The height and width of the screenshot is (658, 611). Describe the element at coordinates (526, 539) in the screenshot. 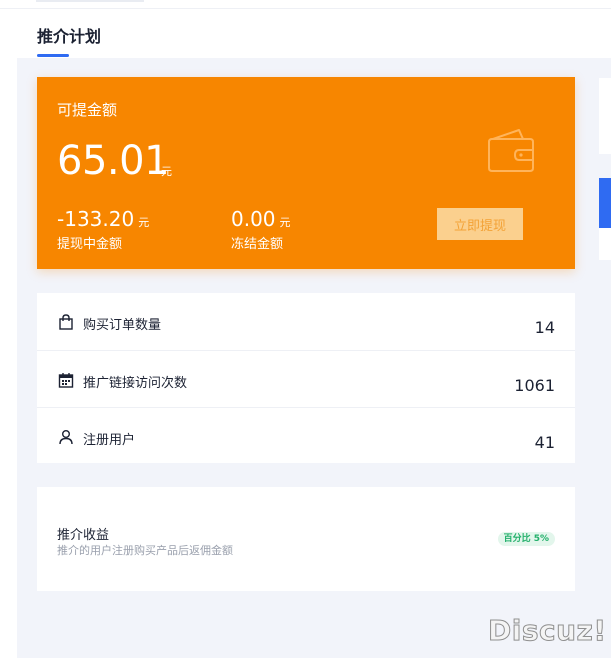

I see `commission-rate-badge: 百分比 5%` at that location.